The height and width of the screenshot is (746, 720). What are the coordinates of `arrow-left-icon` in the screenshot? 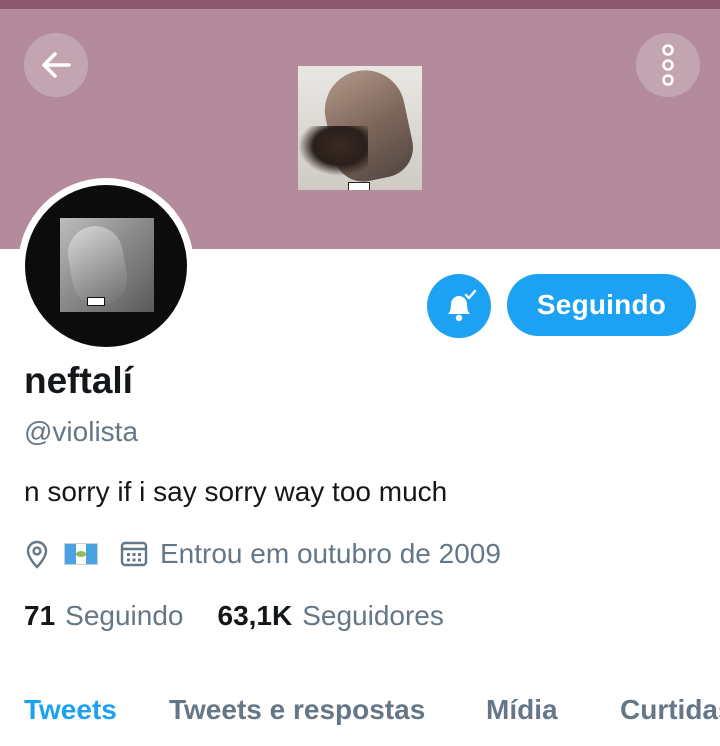 It's located at (56, 65).